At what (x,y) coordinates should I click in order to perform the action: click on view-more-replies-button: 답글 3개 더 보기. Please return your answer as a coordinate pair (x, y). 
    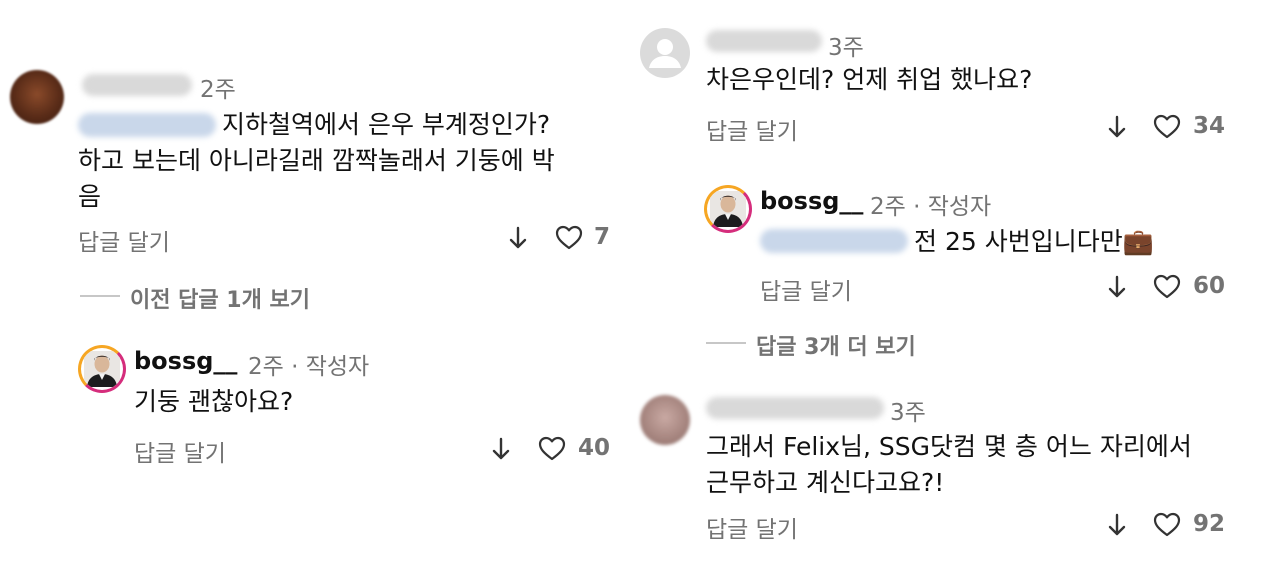
    Looking at the image, I should click on (836, 345).